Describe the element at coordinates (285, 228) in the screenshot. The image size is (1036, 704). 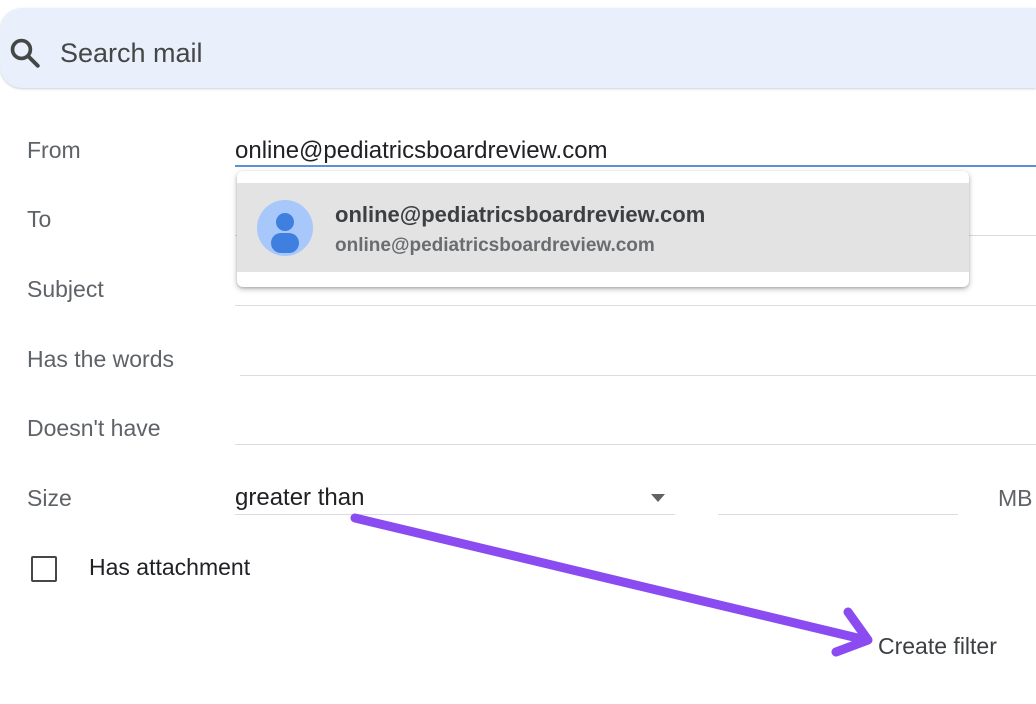
I see `person-avatar-icon` at that location.